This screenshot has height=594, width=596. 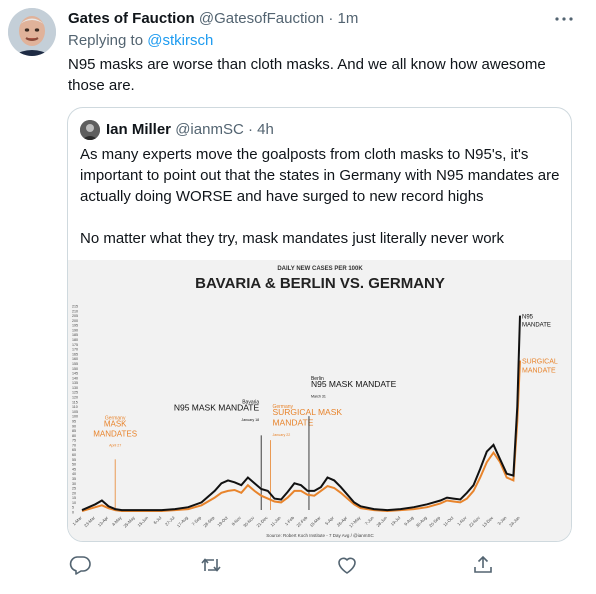 What do you see at coordinates (222, 521) in the screenshot?
I see `x-tick-label: 19-Oct` at bounding box center [222, 521].